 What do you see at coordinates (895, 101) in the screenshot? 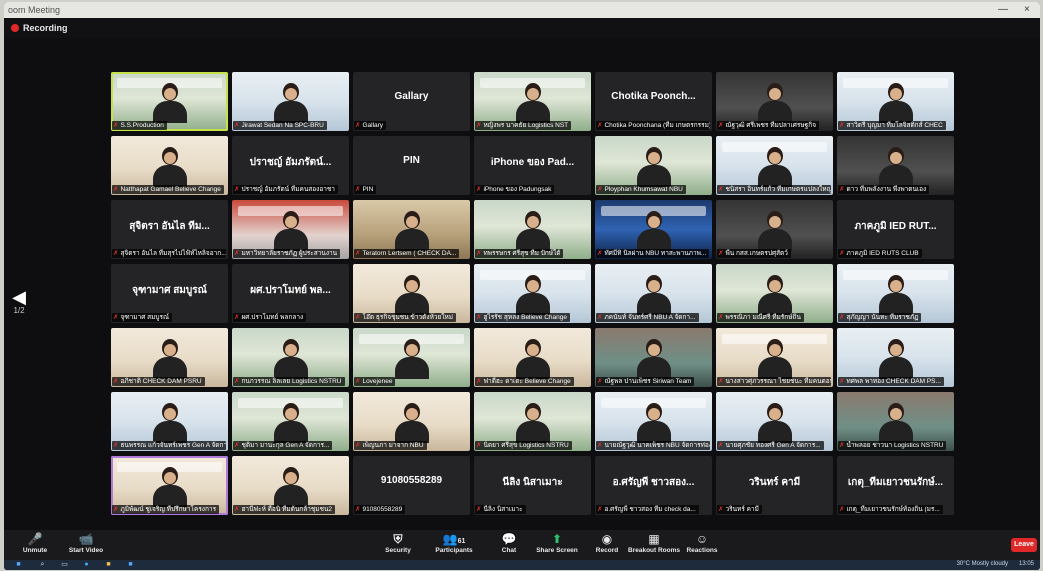
I see `participant-tile: ✗ สาวิตรี บุญมา ทีมโลจิสติกส์ CHEC` at bounding box center [895, 101].